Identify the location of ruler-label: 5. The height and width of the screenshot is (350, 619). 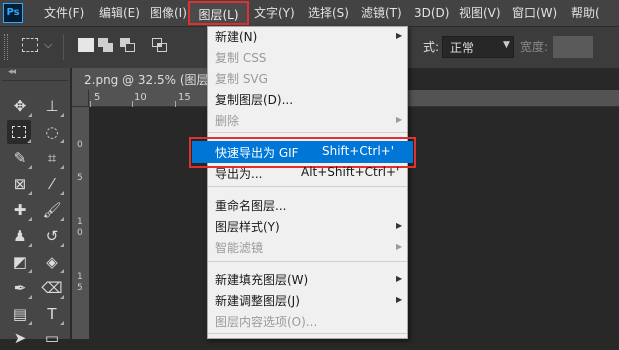
(97, 97).